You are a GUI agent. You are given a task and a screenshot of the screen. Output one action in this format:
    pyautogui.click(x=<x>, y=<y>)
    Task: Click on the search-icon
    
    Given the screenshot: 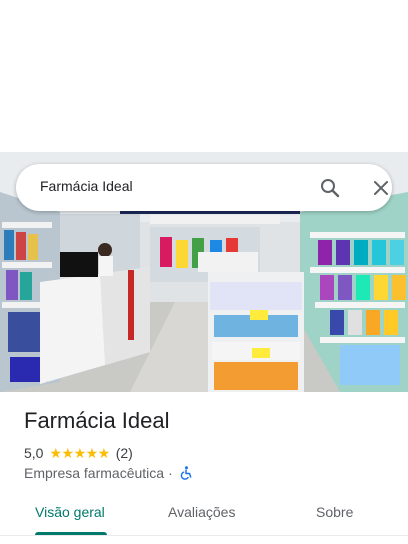 What is the action you would take?
    pyautogui.click(x=330, y=188)
    